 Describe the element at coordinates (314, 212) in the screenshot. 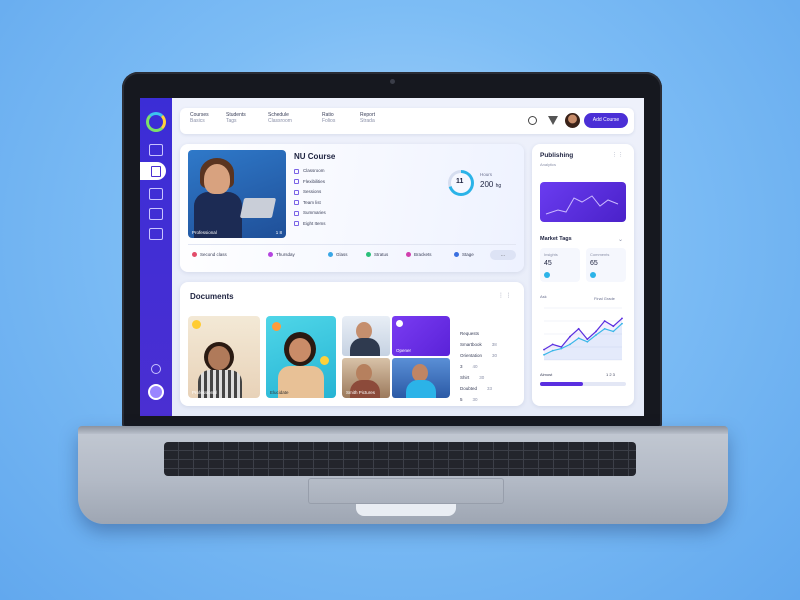

I see `list-item-label: Summaries` at that location.